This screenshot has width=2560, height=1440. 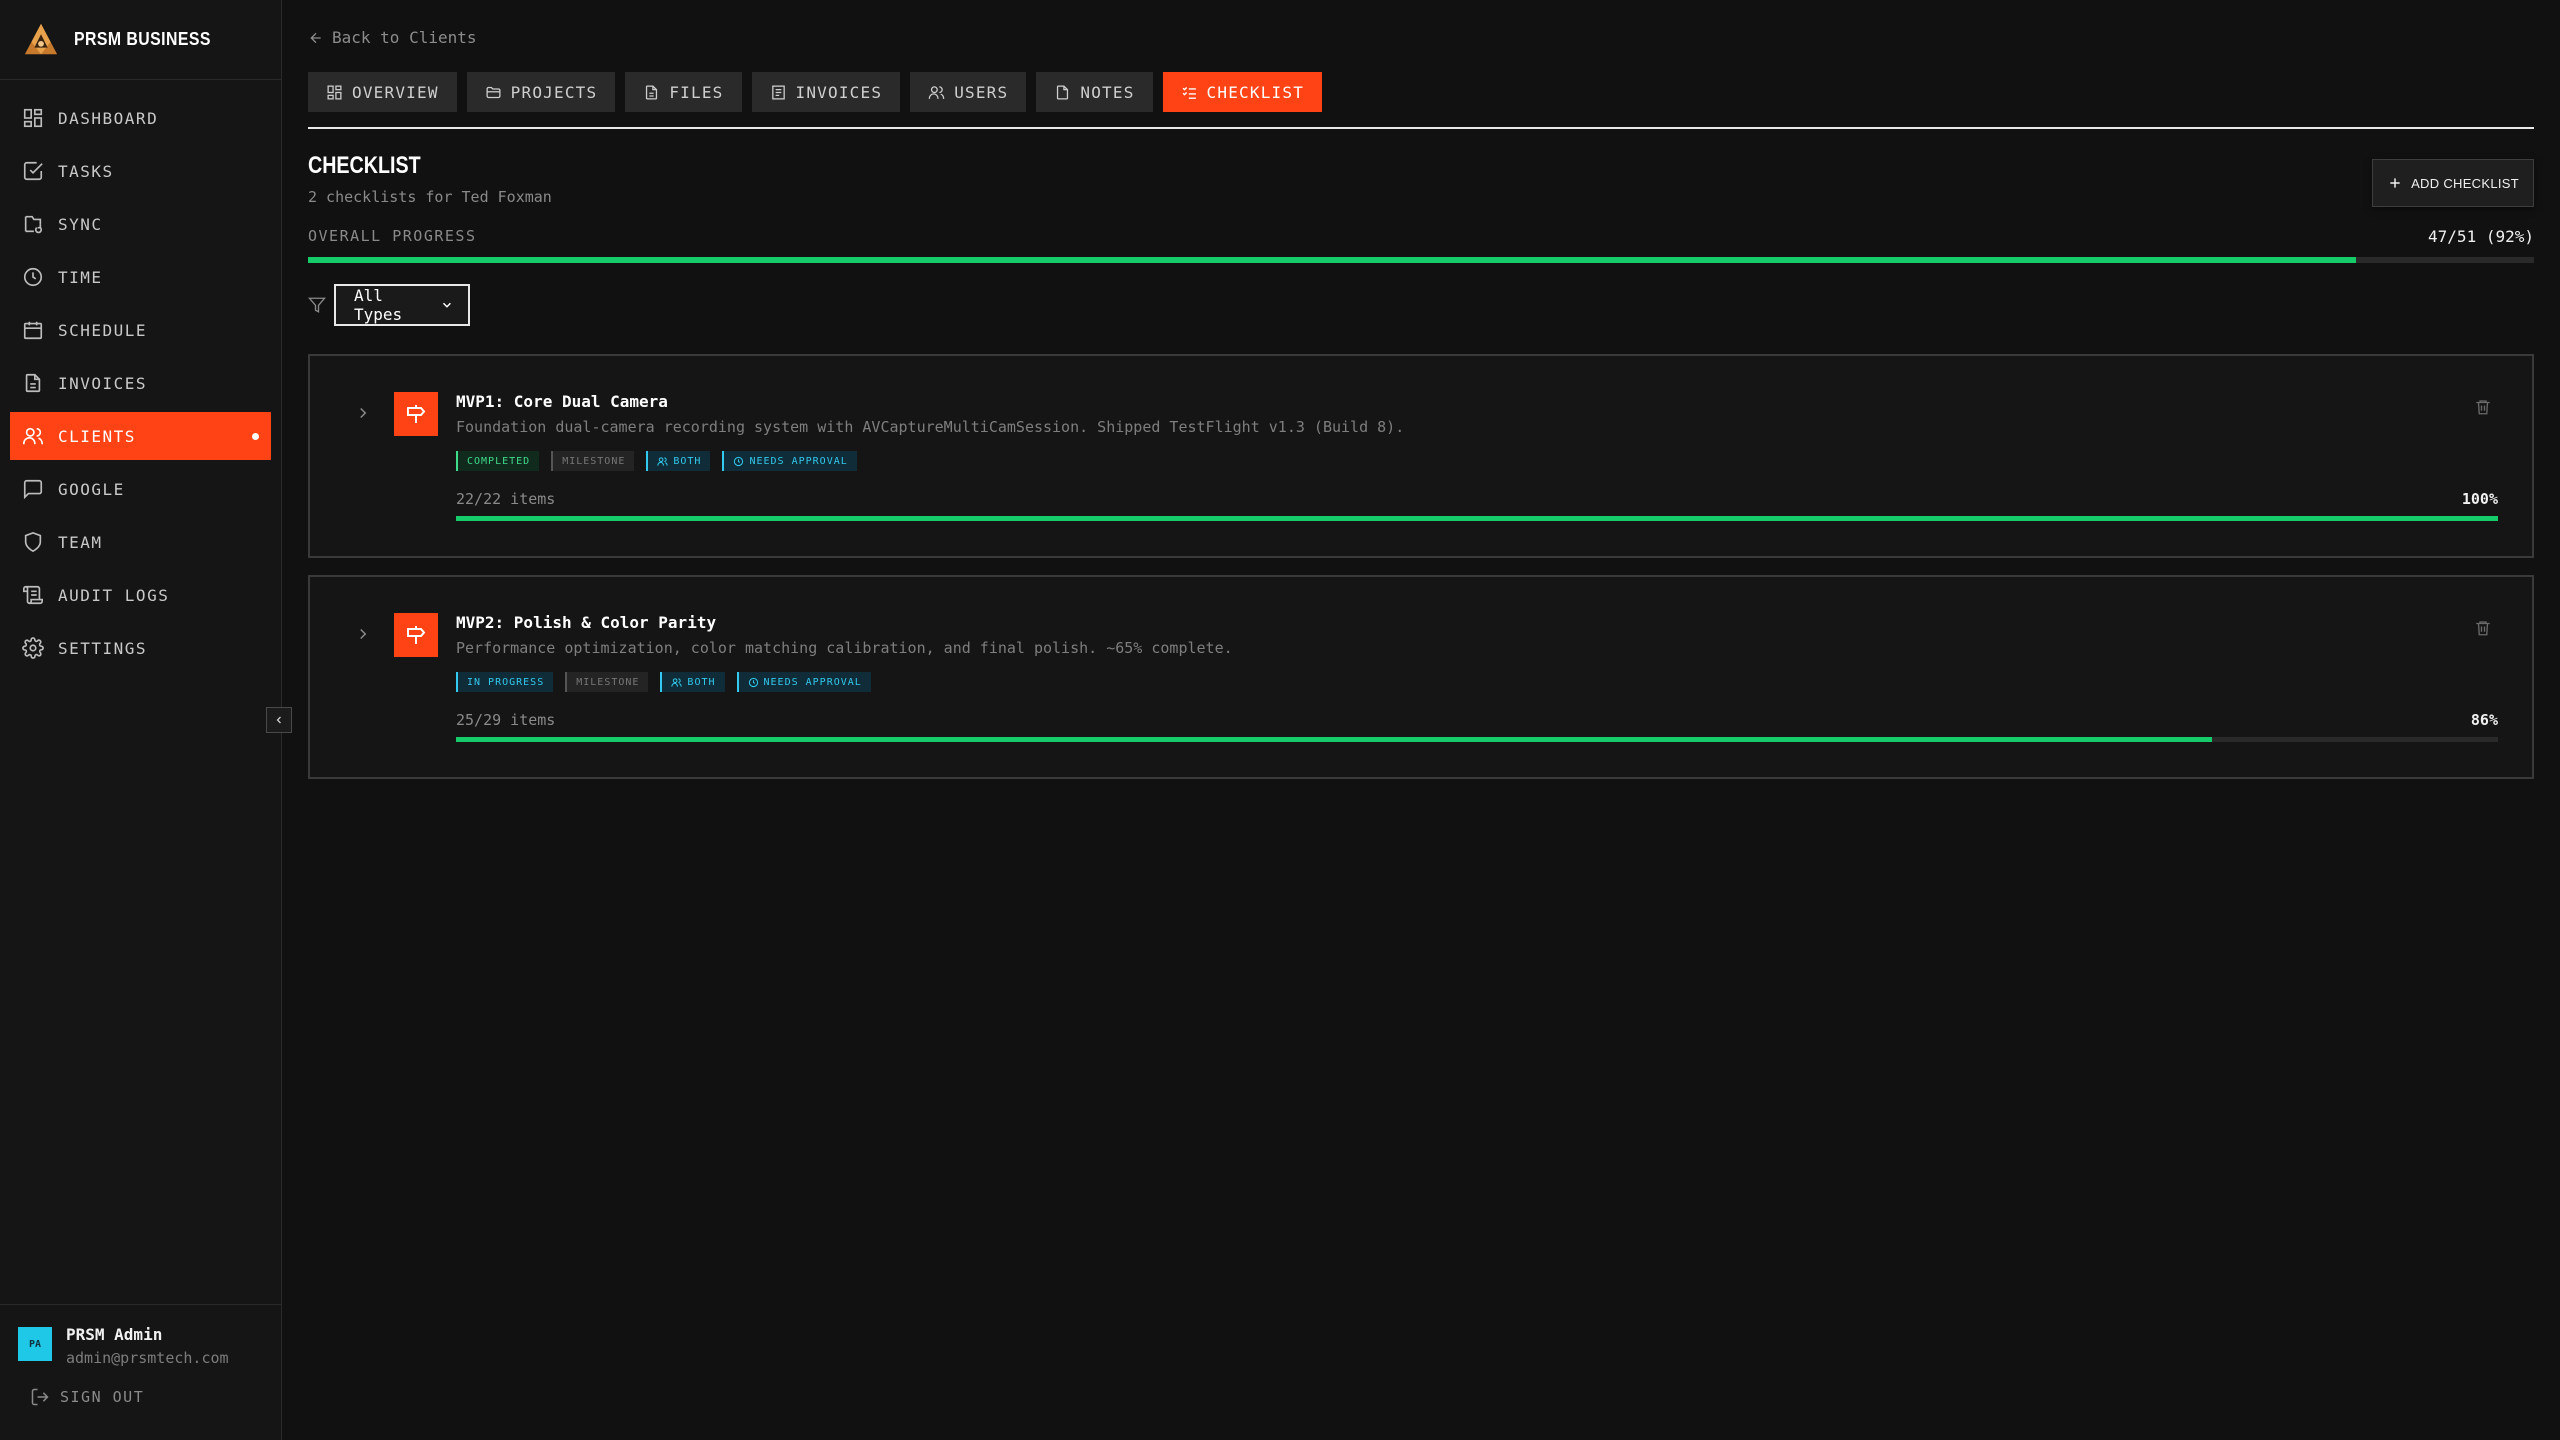 I want to click on shield-icon, so click(x=33, y=542).